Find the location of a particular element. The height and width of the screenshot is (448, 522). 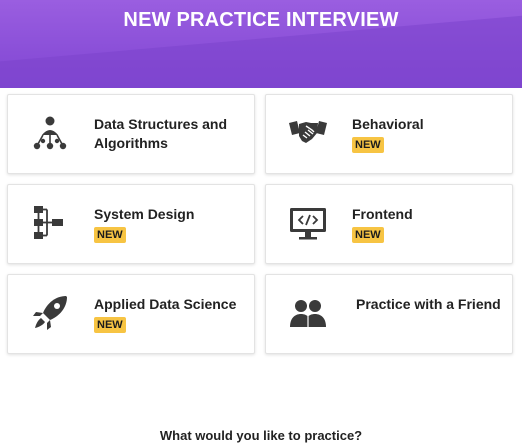

system-diagram-icon is located at coordinates (50, 223).